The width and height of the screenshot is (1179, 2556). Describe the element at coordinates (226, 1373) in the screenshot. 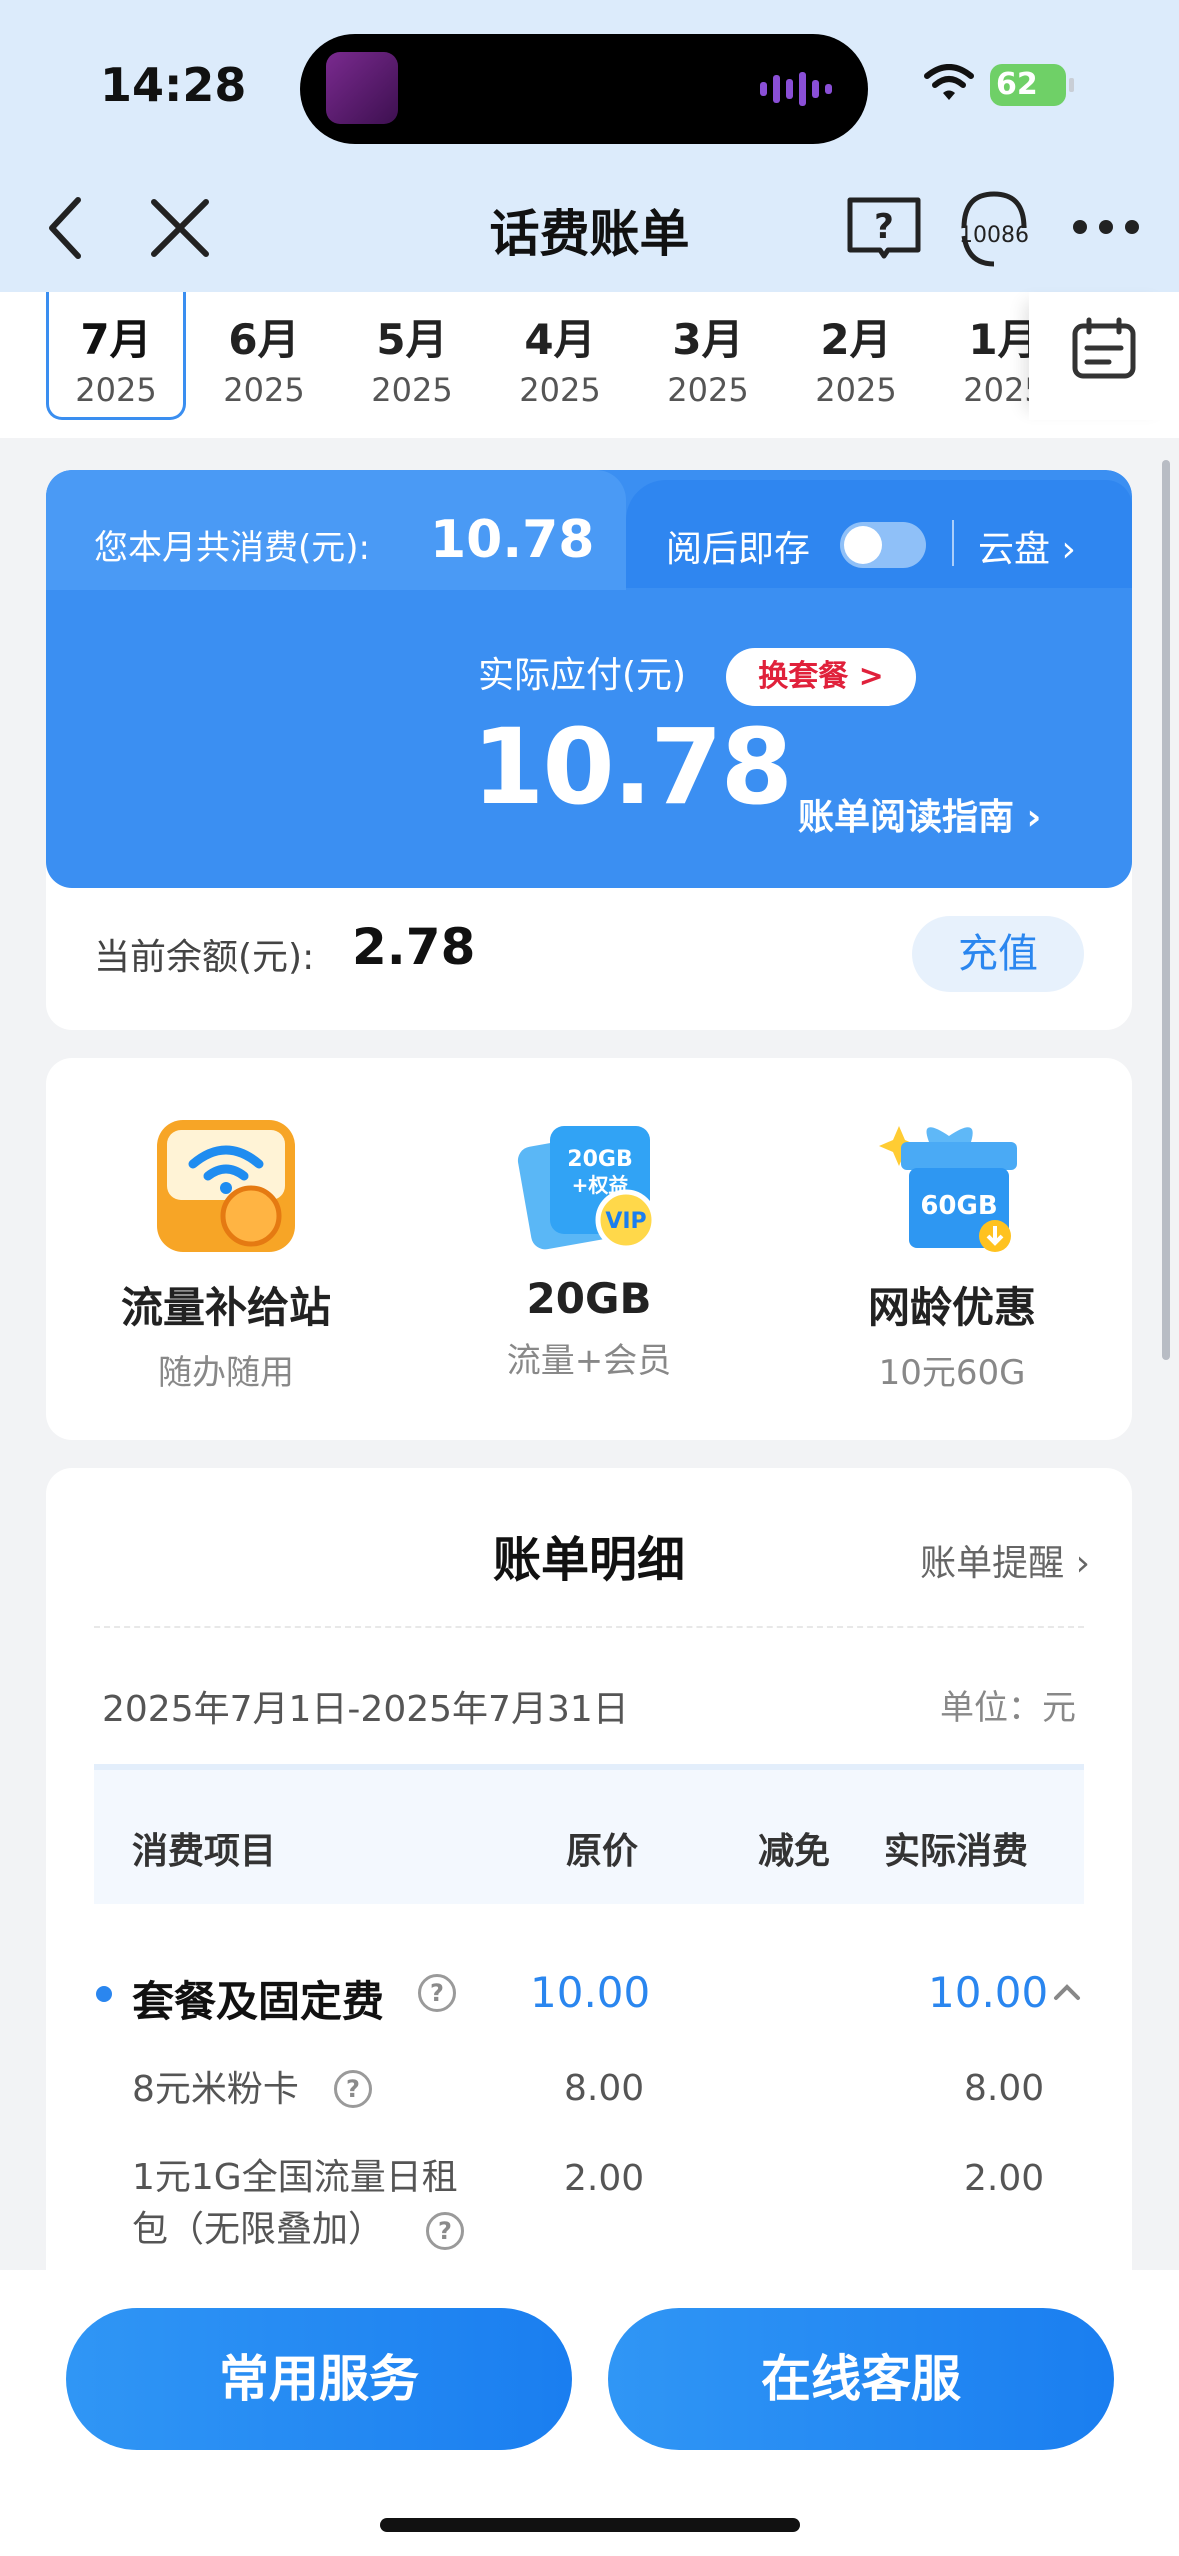

I see `promo-subtitle: 随办随用` at that location.